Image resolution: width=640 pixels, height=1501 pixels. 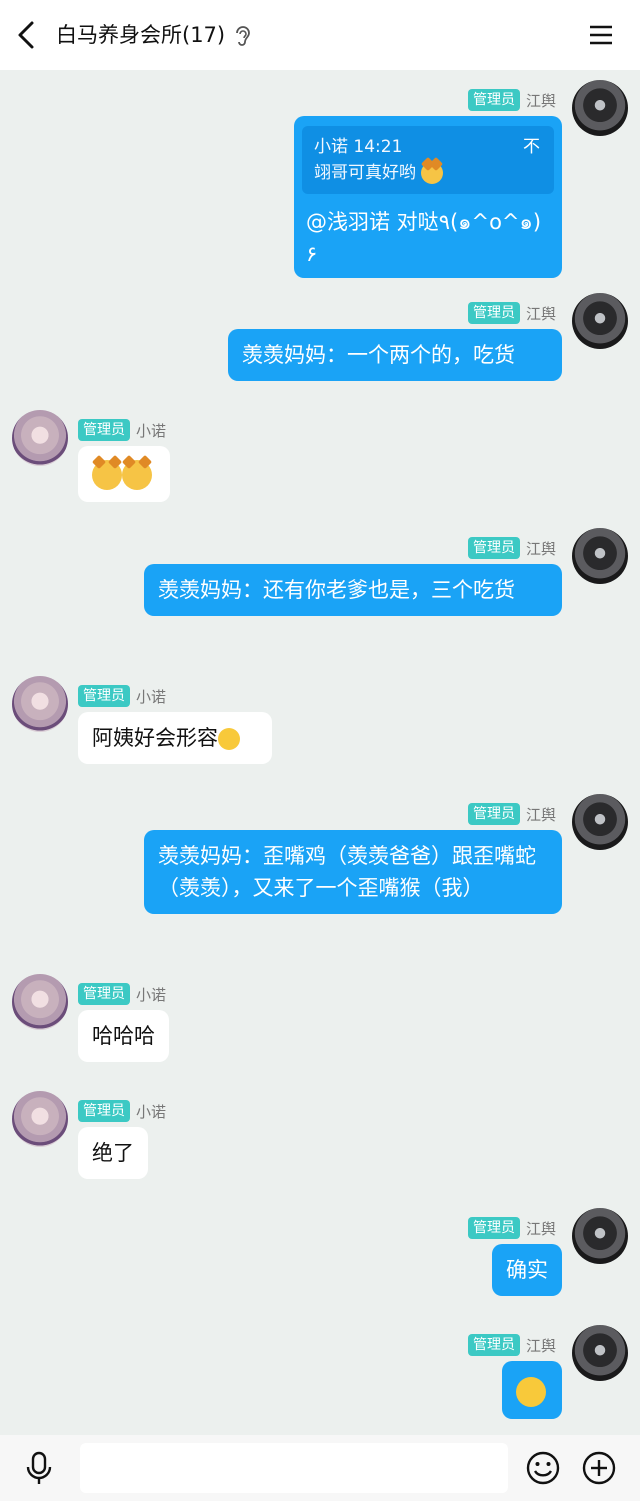 I want to click on quote-meta: 小诺 14:21, so click(x=358, y=147).